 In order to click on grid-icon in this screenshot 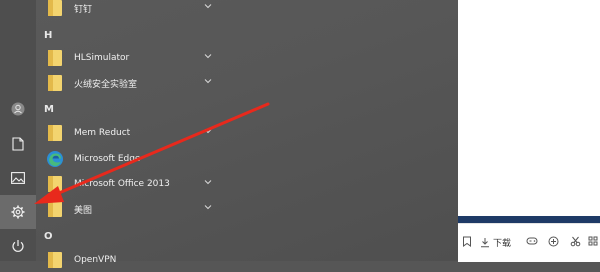, I will do `click(593, 241)`.